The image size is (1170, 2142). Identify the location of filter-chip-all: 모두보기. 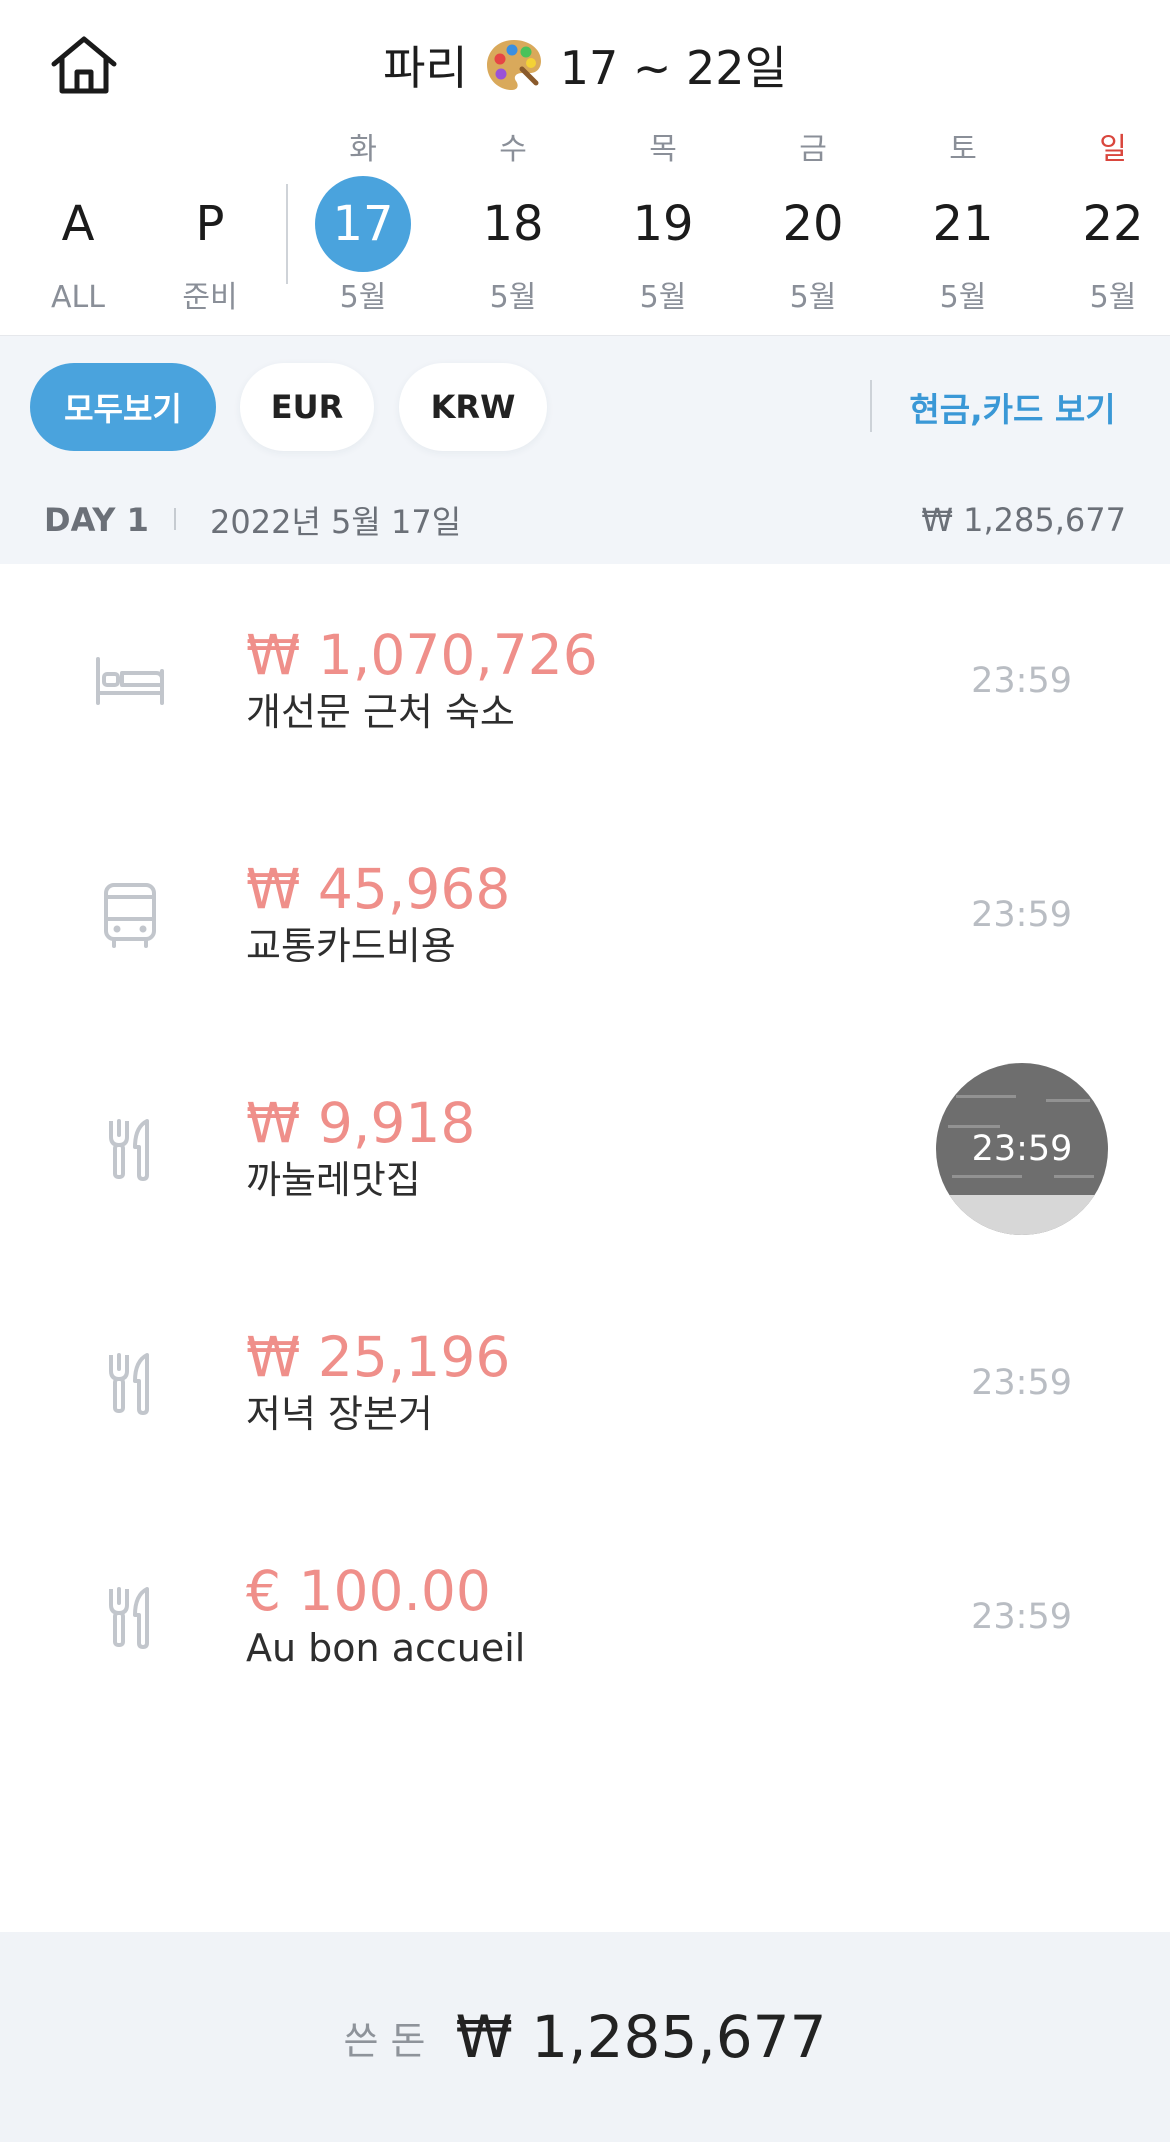
(123, 407).